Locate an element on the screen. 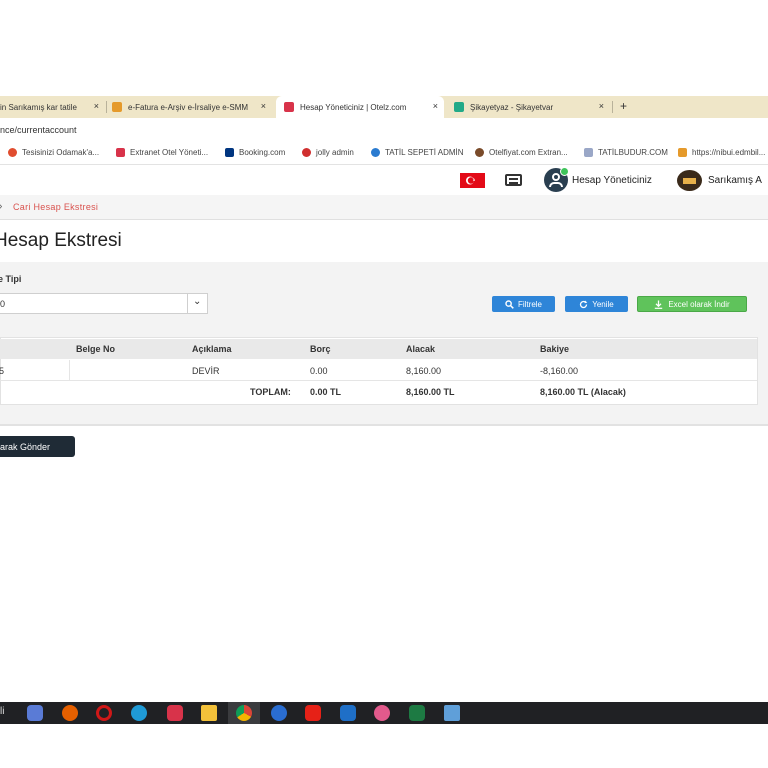 Image resolution: width=768 pixels, height=768 pixels. breadcrumb-current: Cari Hesap Ekstresi is located at coordinates (55, 207).